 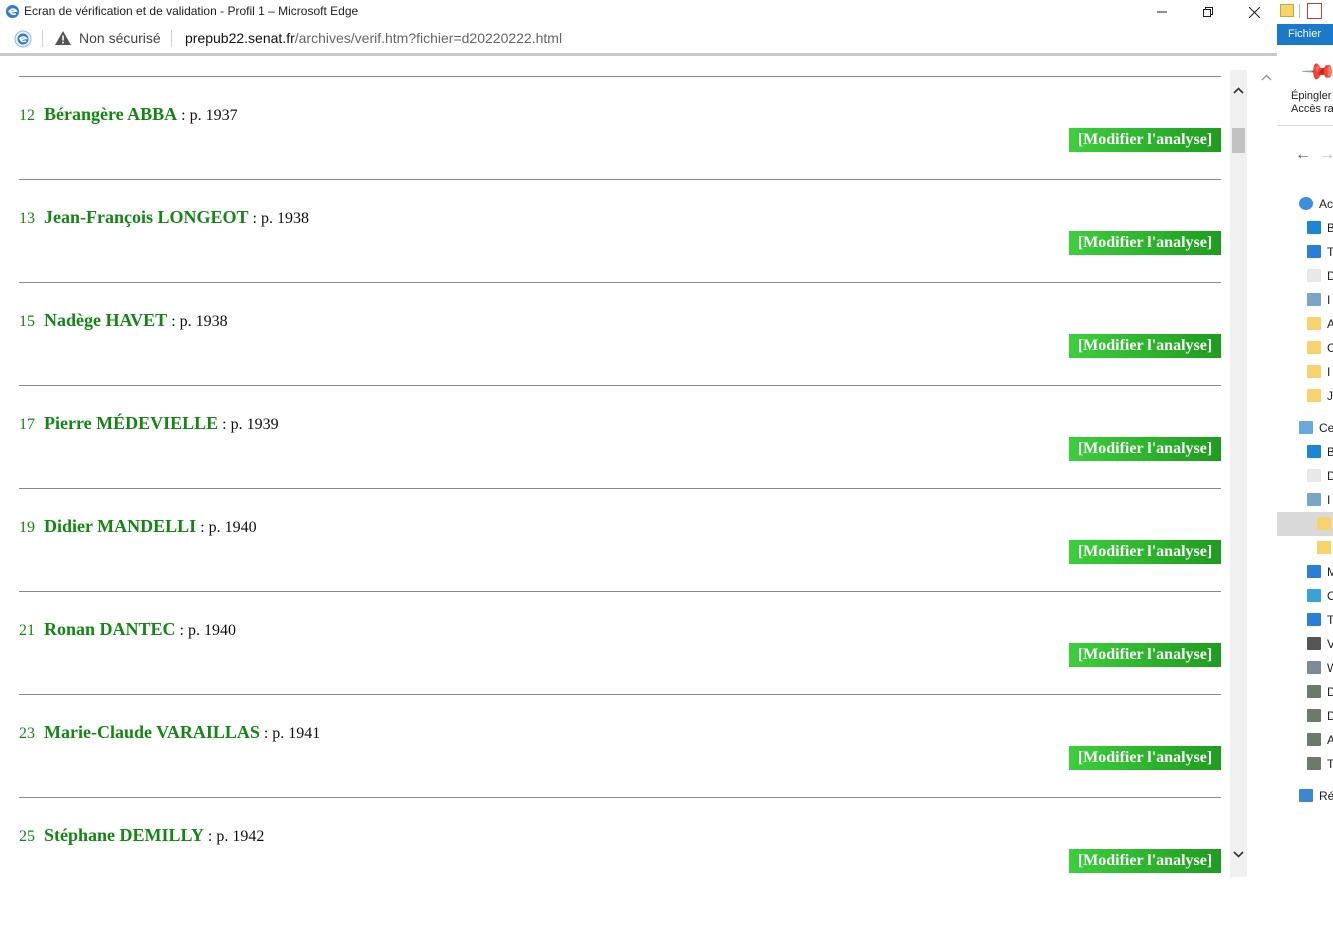 What do you see at coordinates (1326, 155) in the screenshot?
I see `forward-arrow-icon: →` at bounding box center [1326, 155].